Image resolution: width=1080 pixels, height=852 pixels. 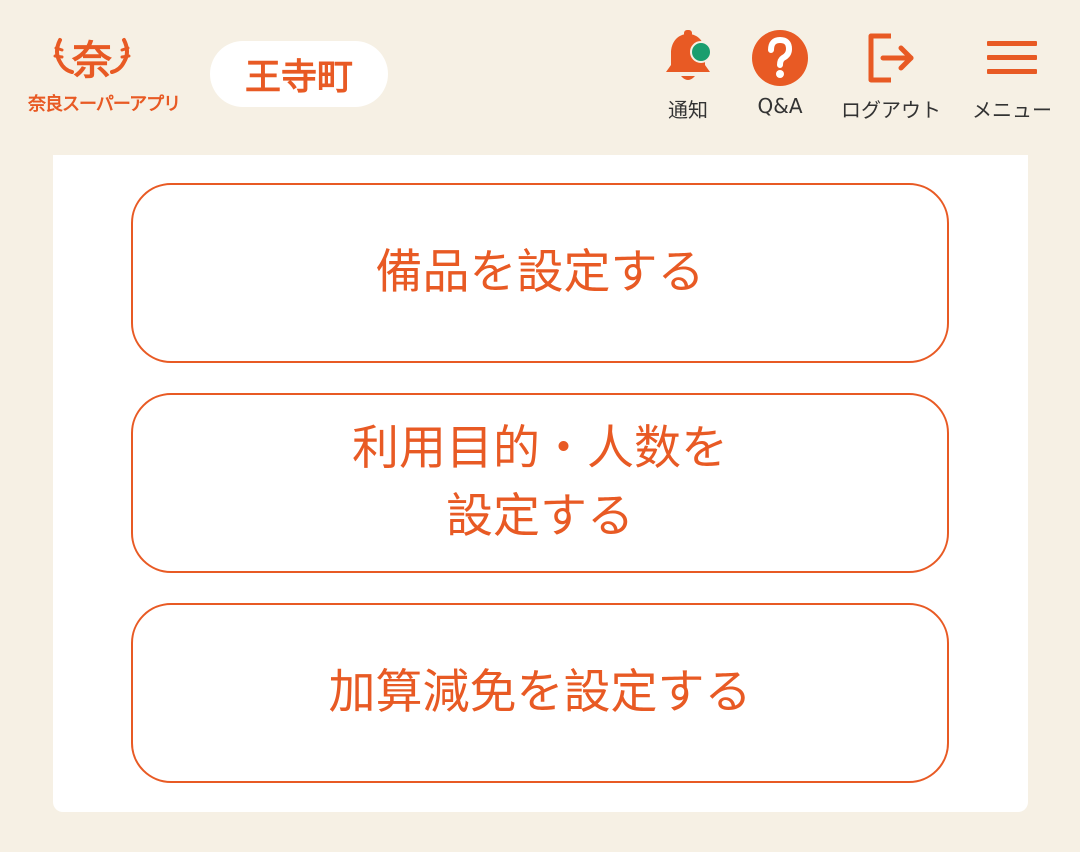 I want to click on purpose-headcount-label-line1: 利用目的・人数を, so click(x=540, y=448).